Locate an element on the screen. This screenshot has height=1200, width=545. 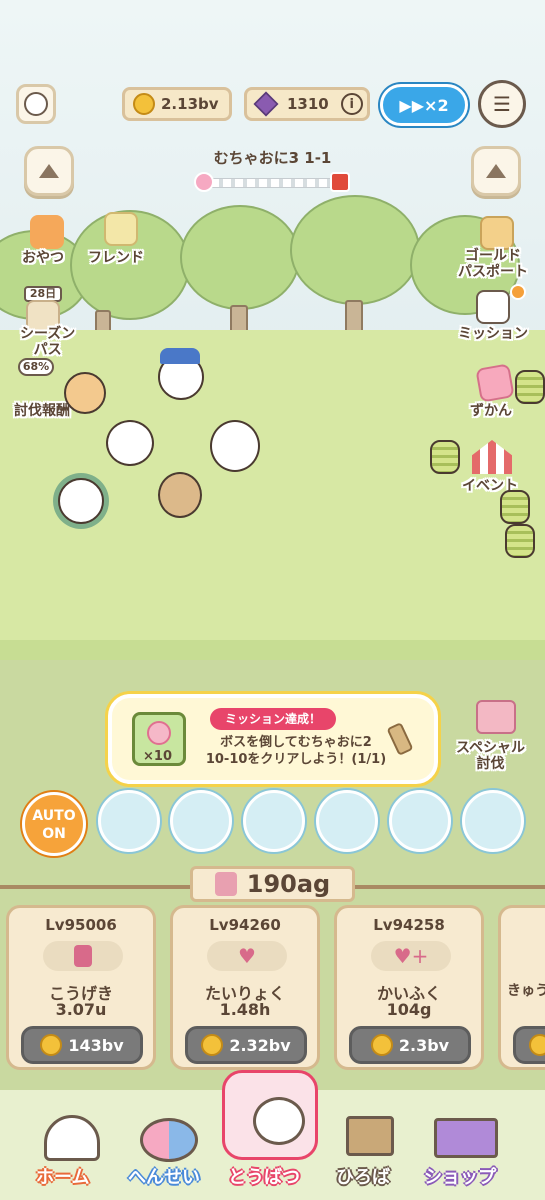
nav-battle: とうばつ is located at coordinates (264, 1176).